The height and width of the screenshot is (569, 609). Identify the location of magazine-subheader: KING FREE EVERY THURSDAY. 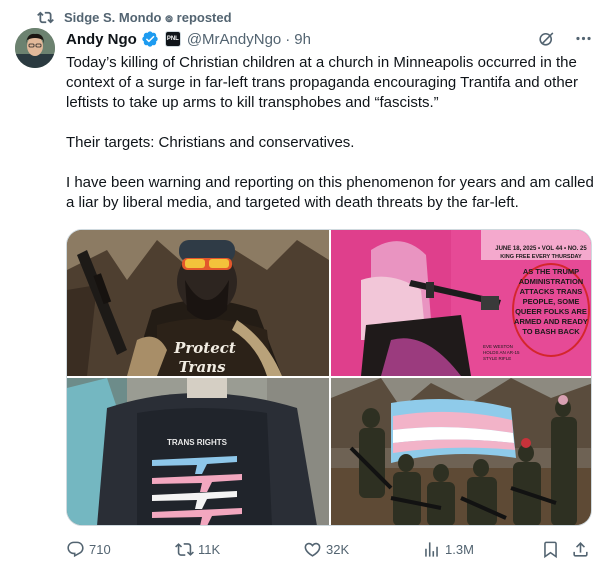
(541, 257).